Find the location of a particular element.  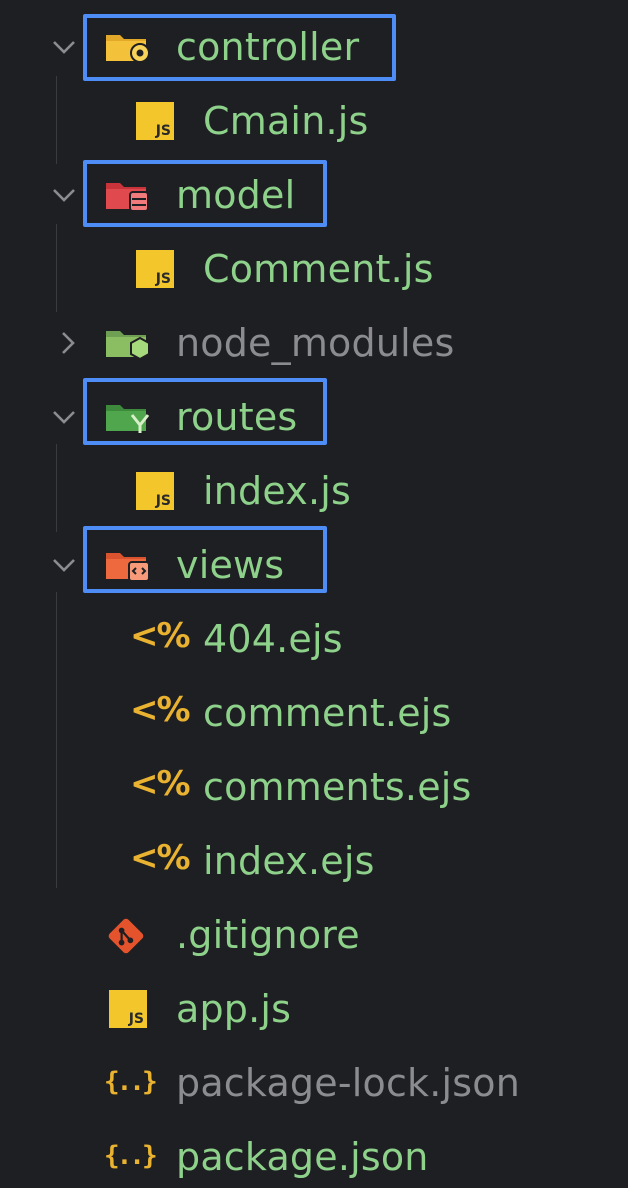

tree-item-package-json: {..} package.json is located at coordinates (314, 1154).